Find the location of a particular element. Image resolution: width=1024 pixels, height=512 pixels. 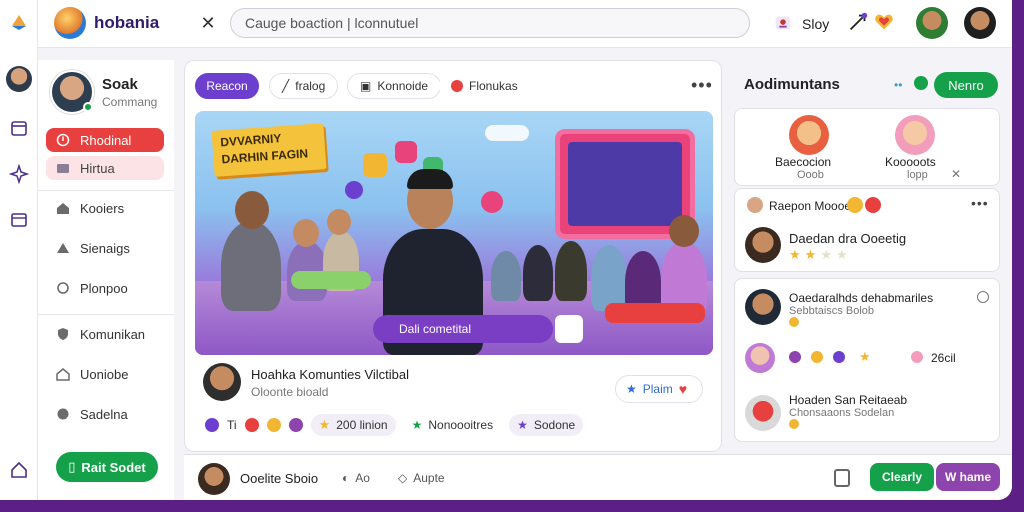

app-logo-icon is located at coordinates (19, 22).